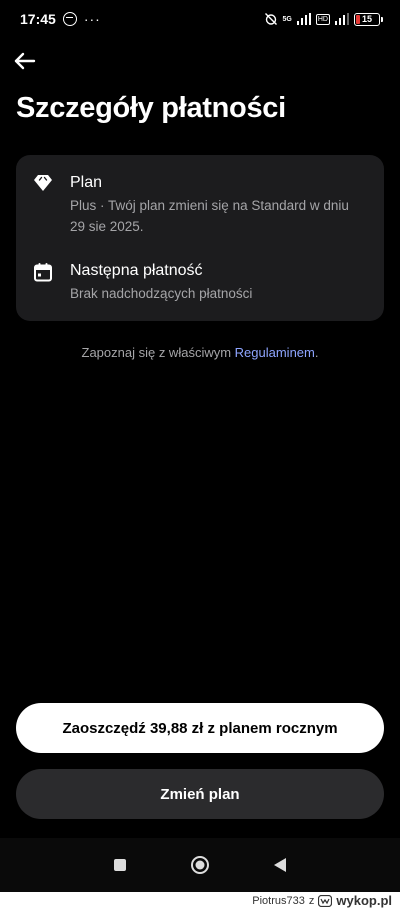  What do you see at coordinates (325, 900) in the screenshot?
I see `wykop-logo-icon` at bounding box center [325, 900].